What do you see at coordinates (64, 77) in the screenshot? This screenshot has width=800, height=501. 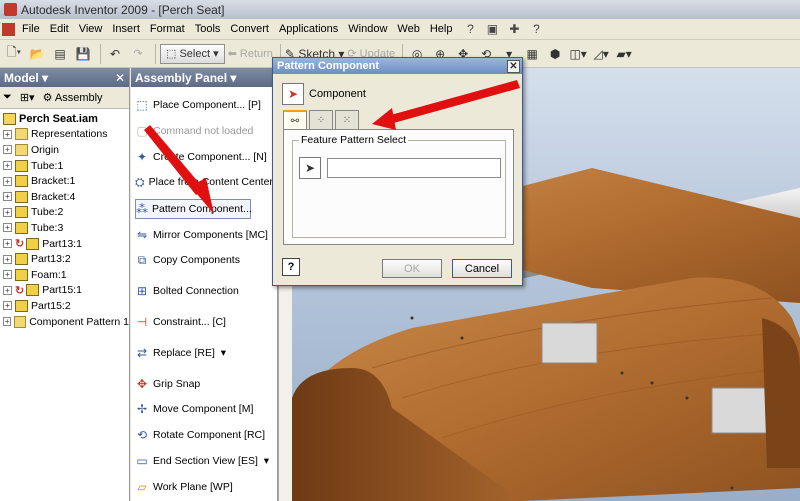 I see `model-panel-header: Model ▾ ✕` at bounding box center [64, 77].